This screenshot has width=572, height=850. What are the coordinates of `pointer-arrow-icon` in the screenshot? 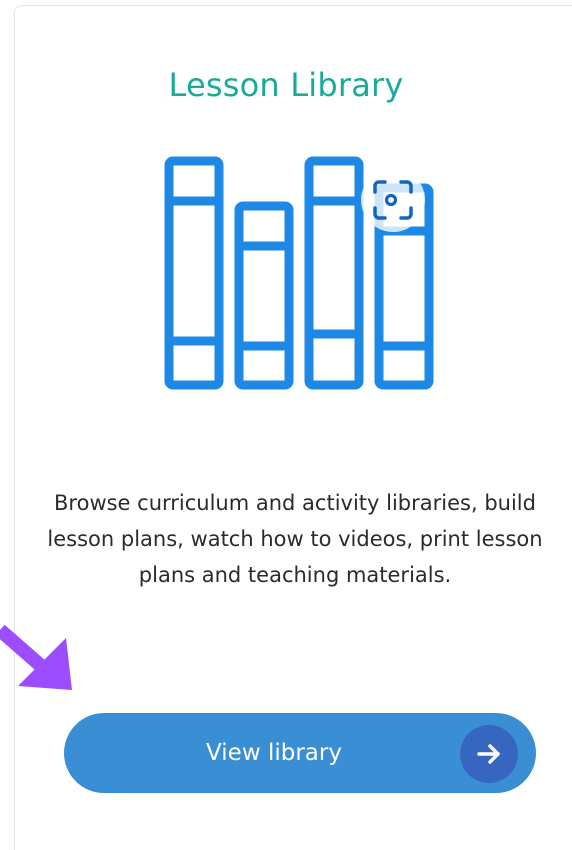 It's located at (36, 657).